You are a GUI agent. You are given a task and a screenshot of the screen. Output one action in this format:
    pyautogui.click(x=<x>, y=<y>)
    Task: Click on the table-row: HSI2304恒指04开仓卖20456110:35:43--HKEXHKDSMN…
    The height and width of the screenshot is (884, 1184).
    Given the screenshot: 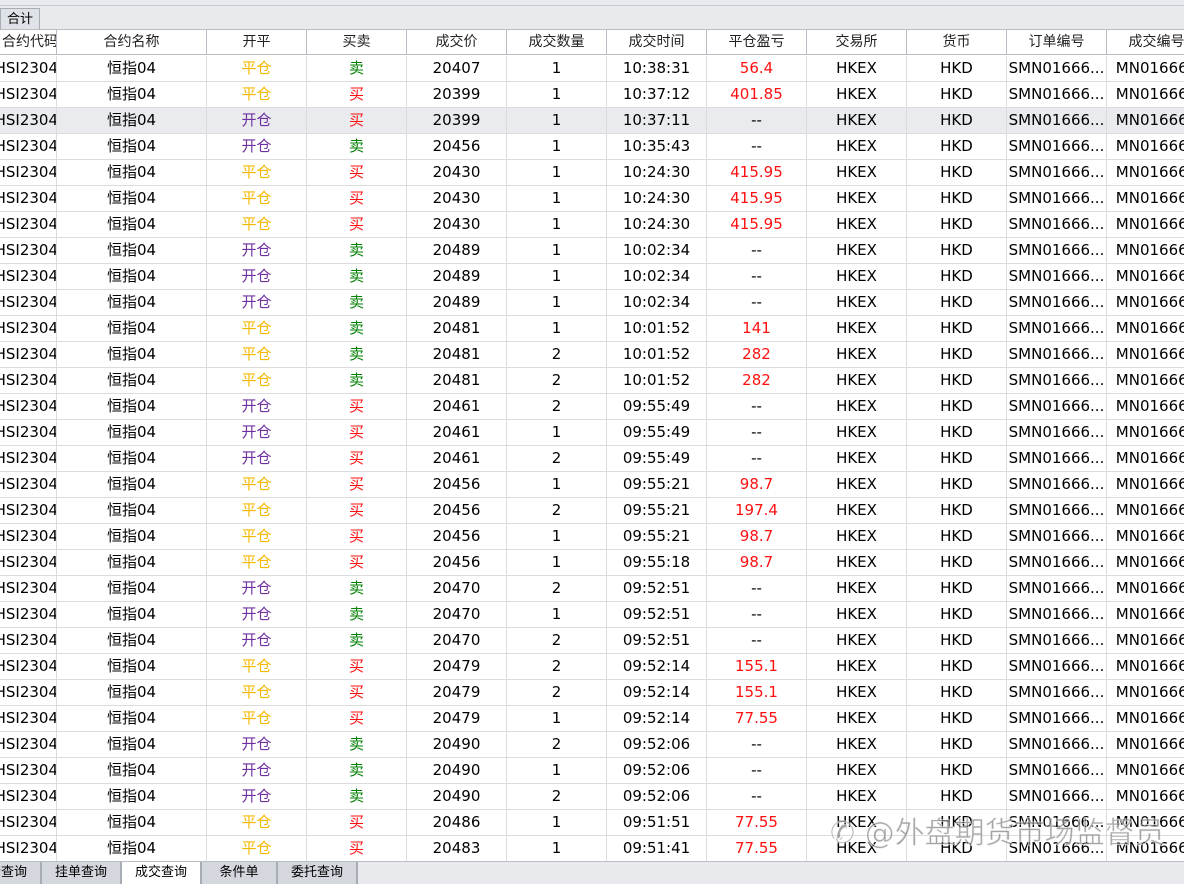 What is the action you would take?
    pyautogui.click(x=592, y=147)
    